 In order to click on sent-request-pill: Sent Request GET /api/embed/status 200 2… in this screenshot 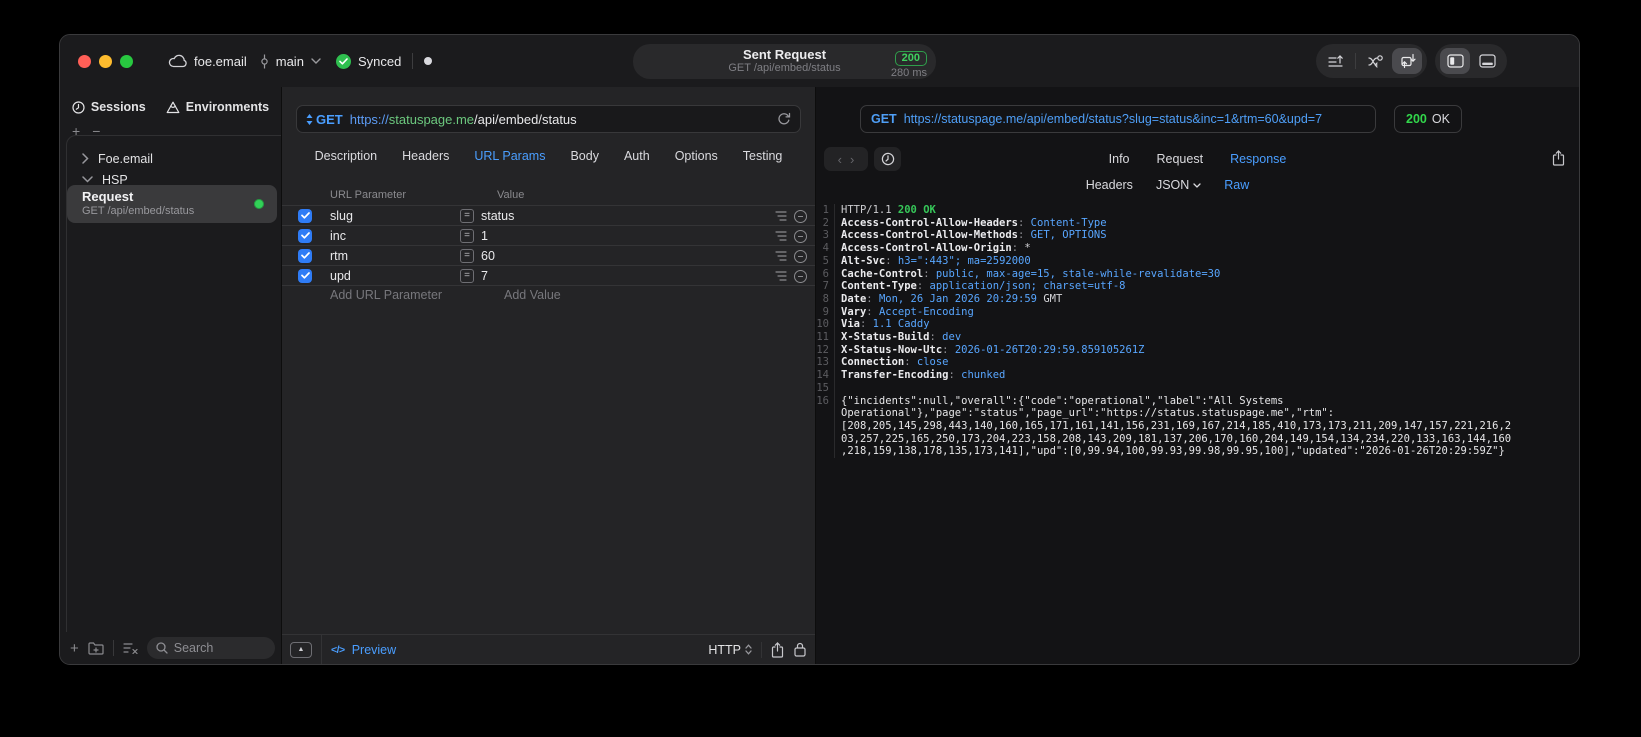, I will do `click(784, 61)`.